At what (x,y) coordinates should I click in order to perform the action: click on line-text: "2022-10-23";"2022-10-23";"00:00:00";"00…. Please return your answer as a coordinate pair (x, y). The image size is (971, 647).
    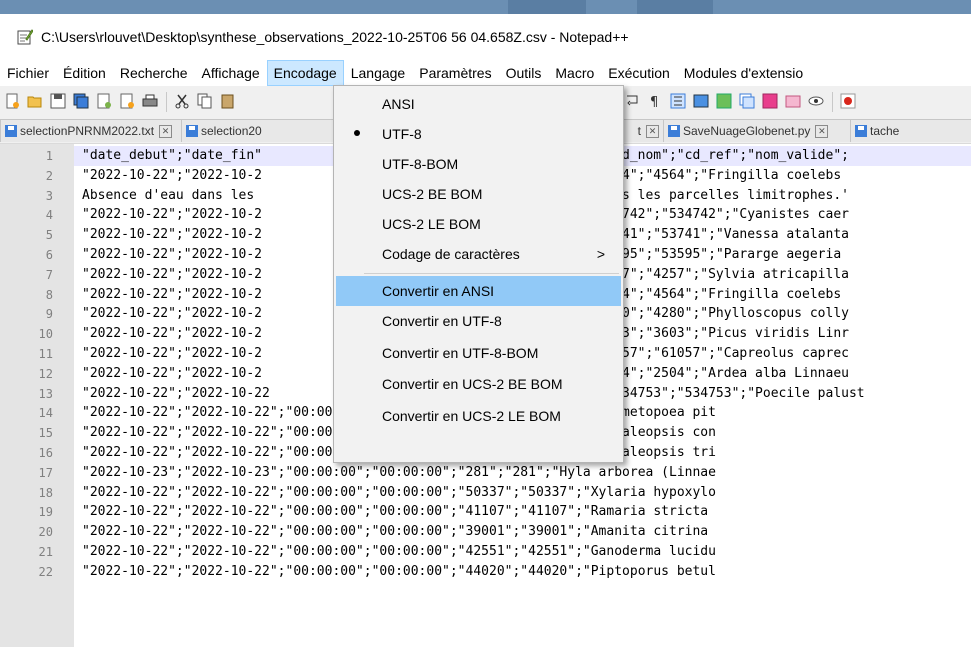
    Looking at the image, I should click on (399, 472).